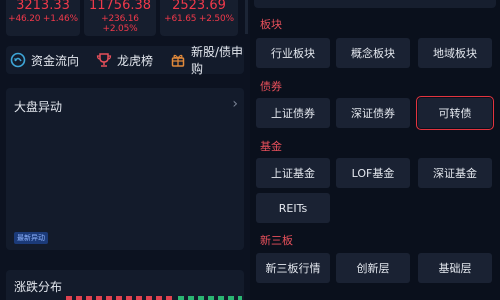 This screenshot has height=300, width=500. What do you see at coordinates (455, 53) in the screenshot?
I see `board-region-button: 地域板块` at bounding box center [455, 53].